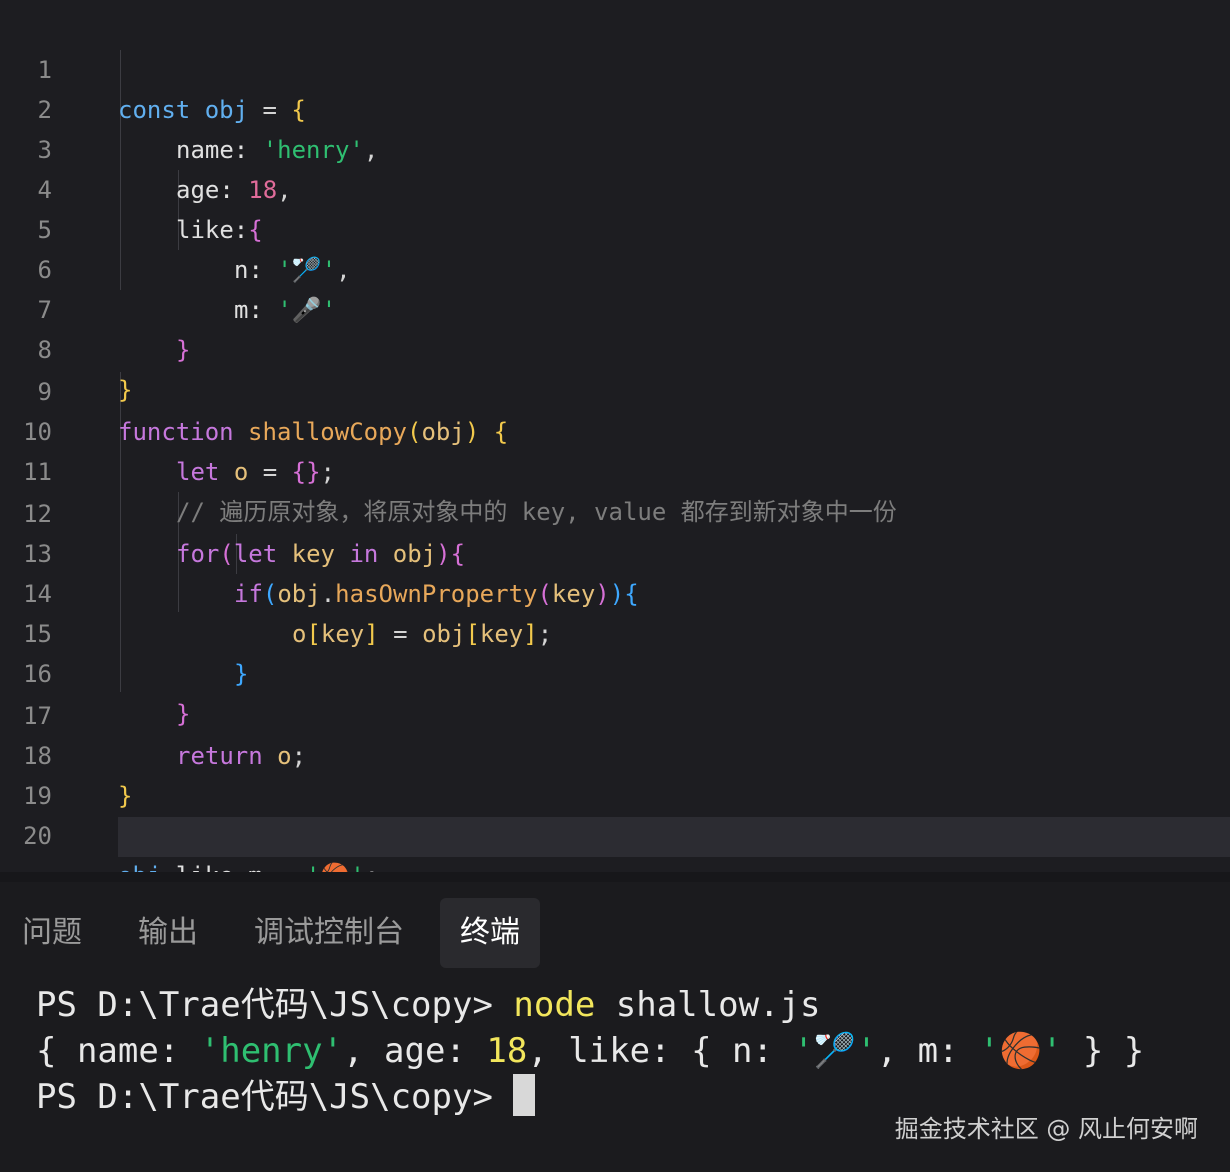 The height and width of the screenshot is (1172, 1230). I want to click on code-line: 5 n: '🏸',, so click(615, 227).